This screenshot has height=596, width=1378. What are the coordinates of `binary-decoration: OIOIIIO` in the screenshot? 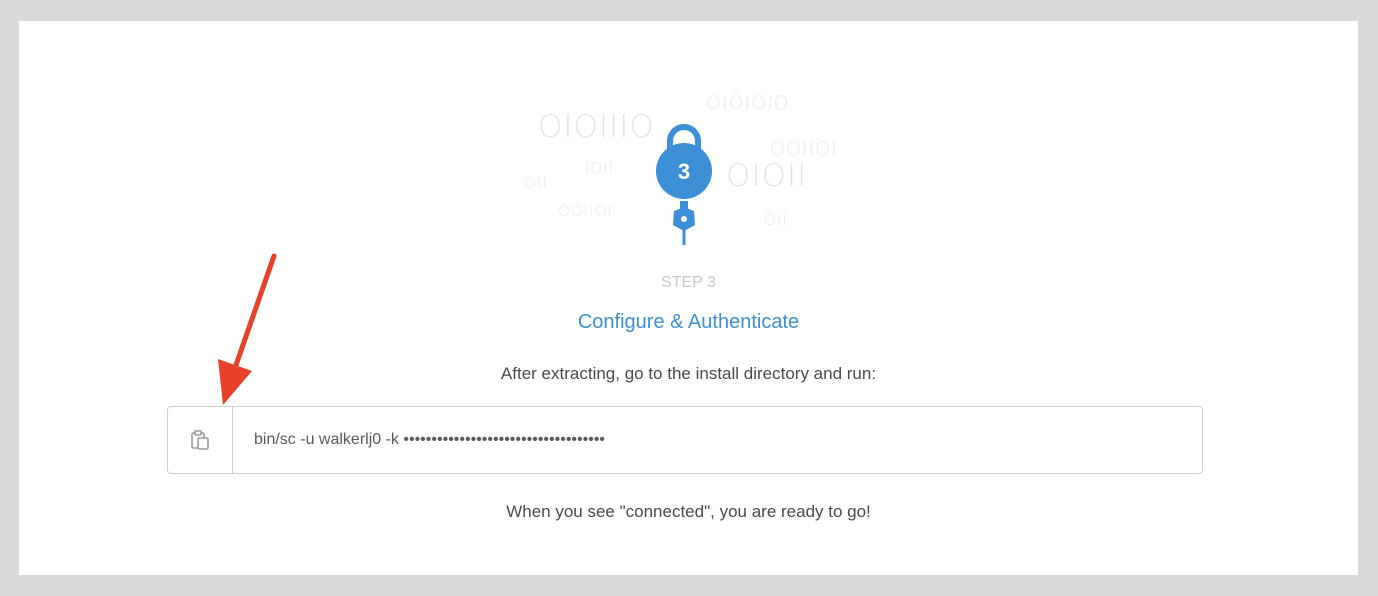 It's located at (596, 127).